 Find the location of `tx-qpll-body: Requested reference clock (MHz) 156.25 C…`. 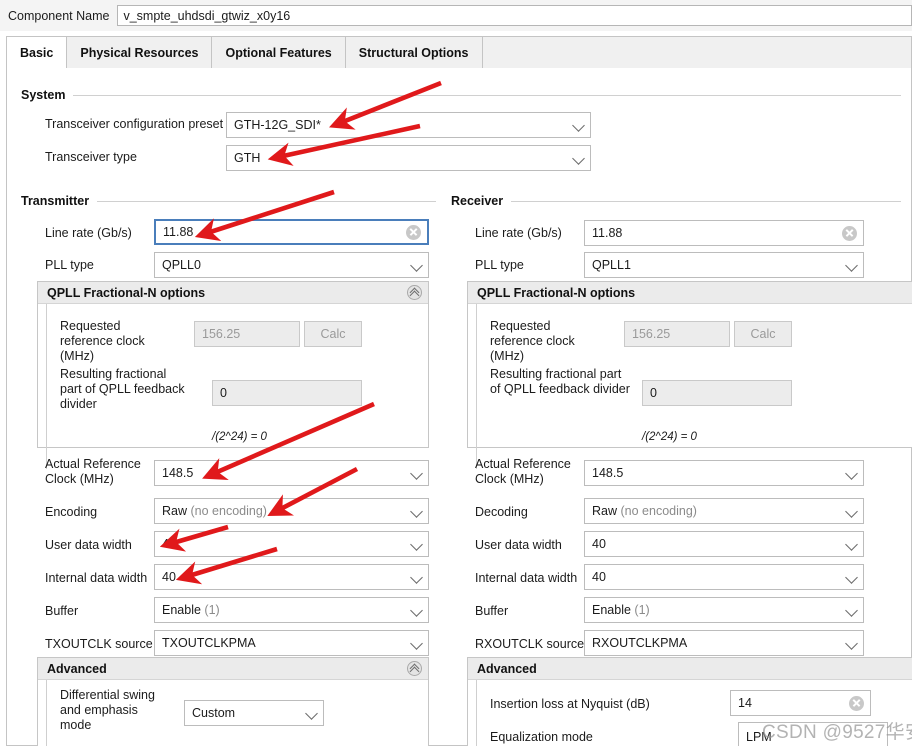

tx-qpll-body: Requested reference clock (MHz) 156.25 C… is located at coordinates (233, 386).